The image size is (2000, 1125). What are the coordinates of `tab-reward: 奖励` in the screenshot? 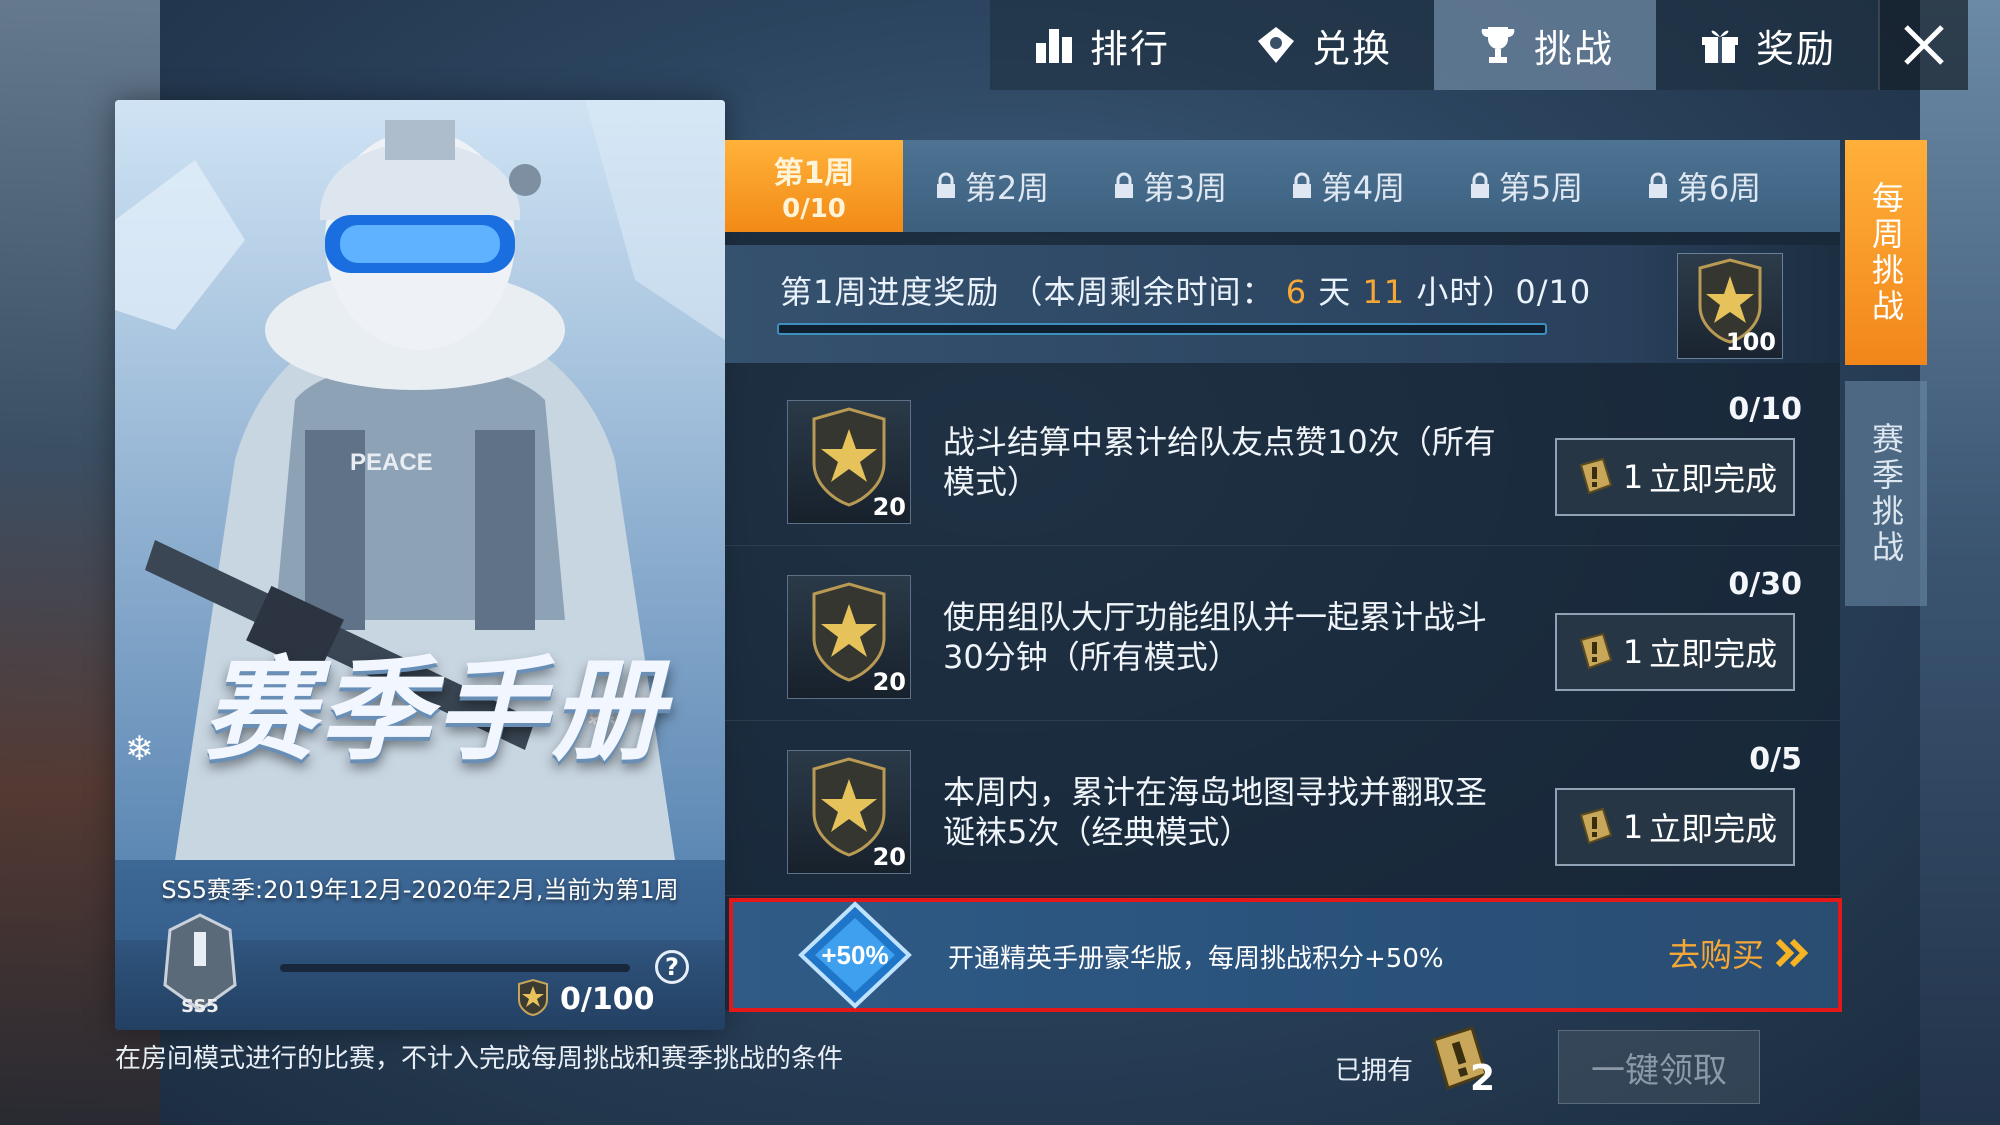 It's located at (1767, 45).